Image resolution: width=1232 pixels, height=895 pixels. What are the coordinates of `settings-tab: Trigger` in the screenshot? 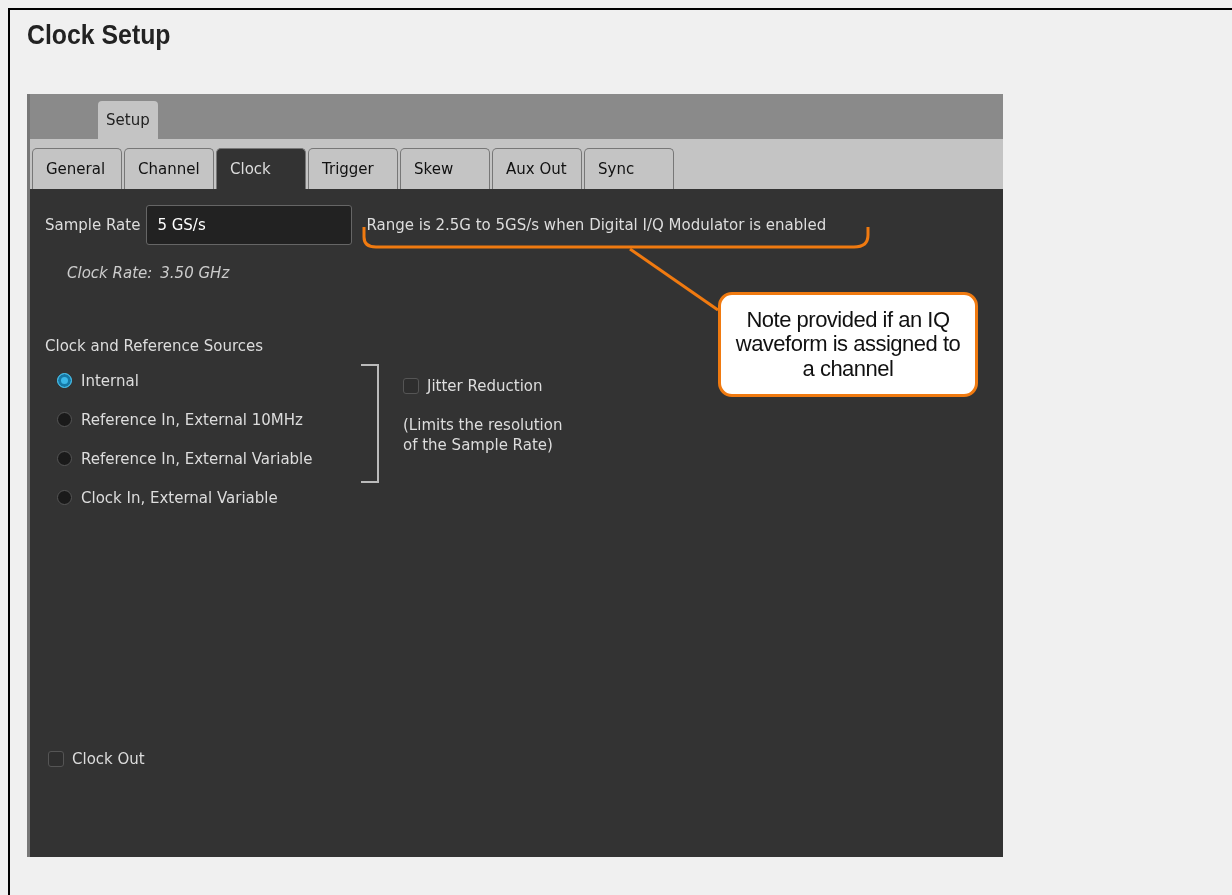 It's located at (353, 168).